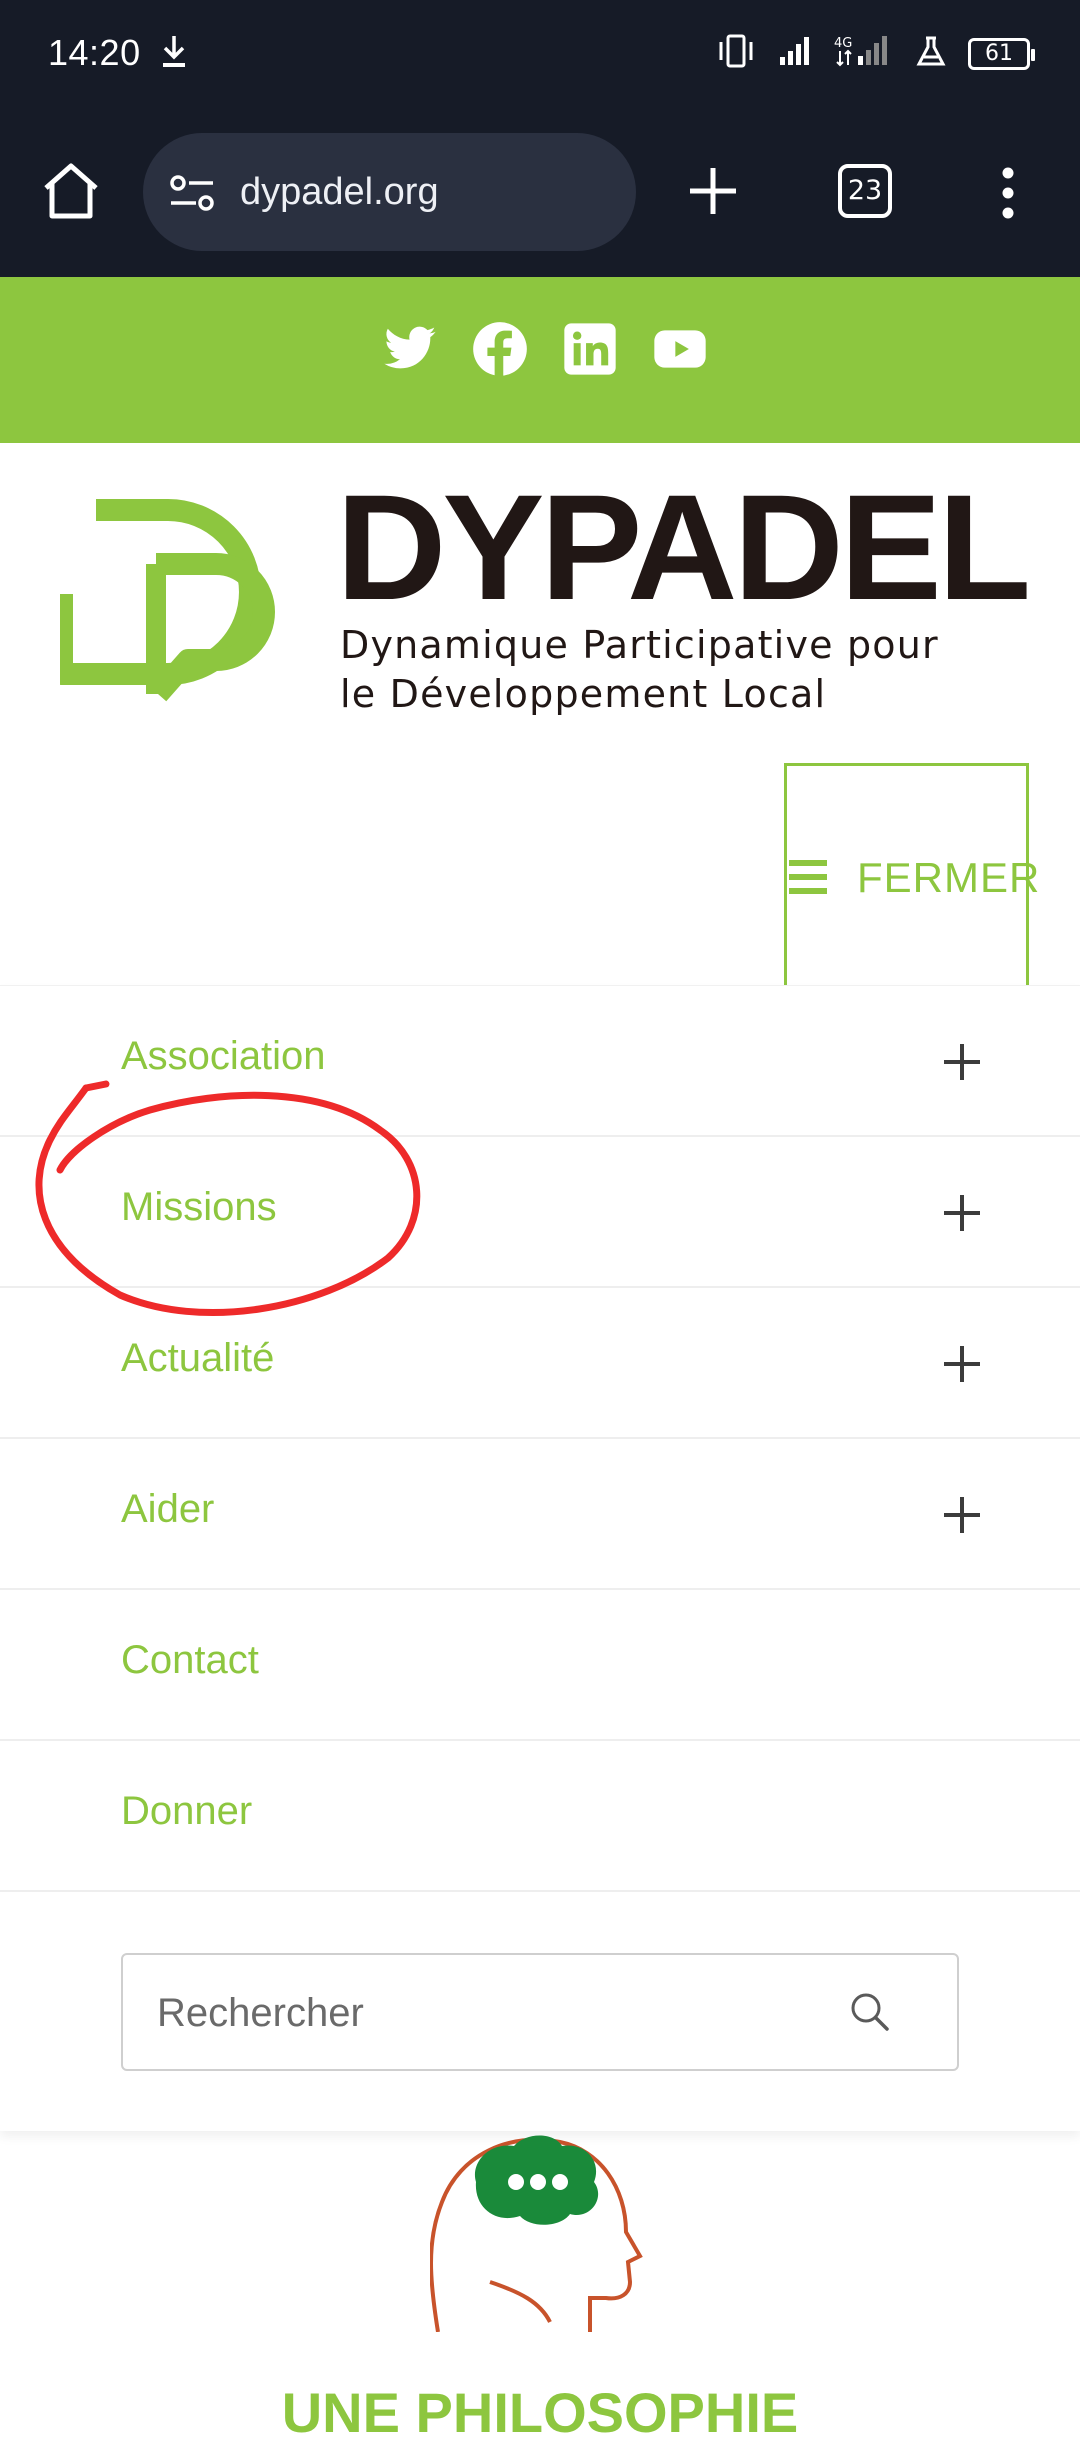 Image resolution: width=1080 pixels, height=2459 pixels. Describe the element at coordinates (870, 2014) in the screenshot. I see `search-icon` at that location.